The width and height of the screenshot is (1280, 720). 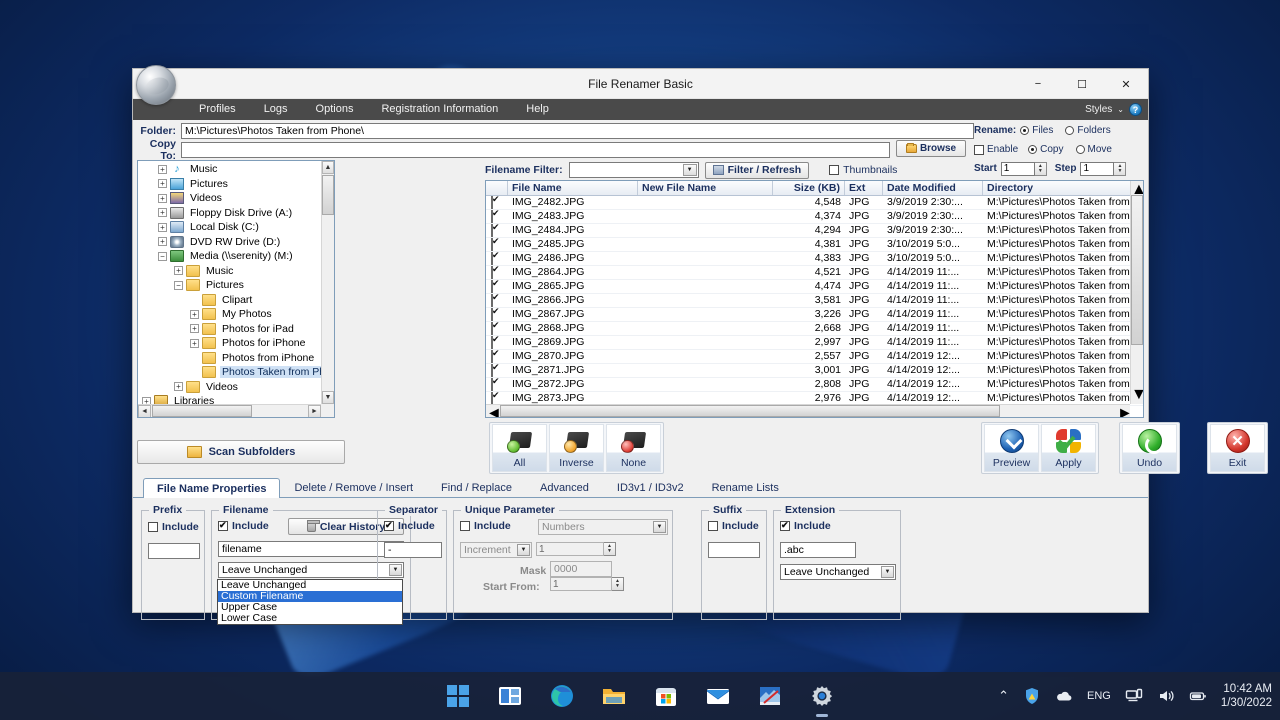 What do you see at coordinates (650, 487) in the screenshot?
I see `tab-id3v1-id3v2: ID3v1 / ID3v2` at bounding box center [650, 487].